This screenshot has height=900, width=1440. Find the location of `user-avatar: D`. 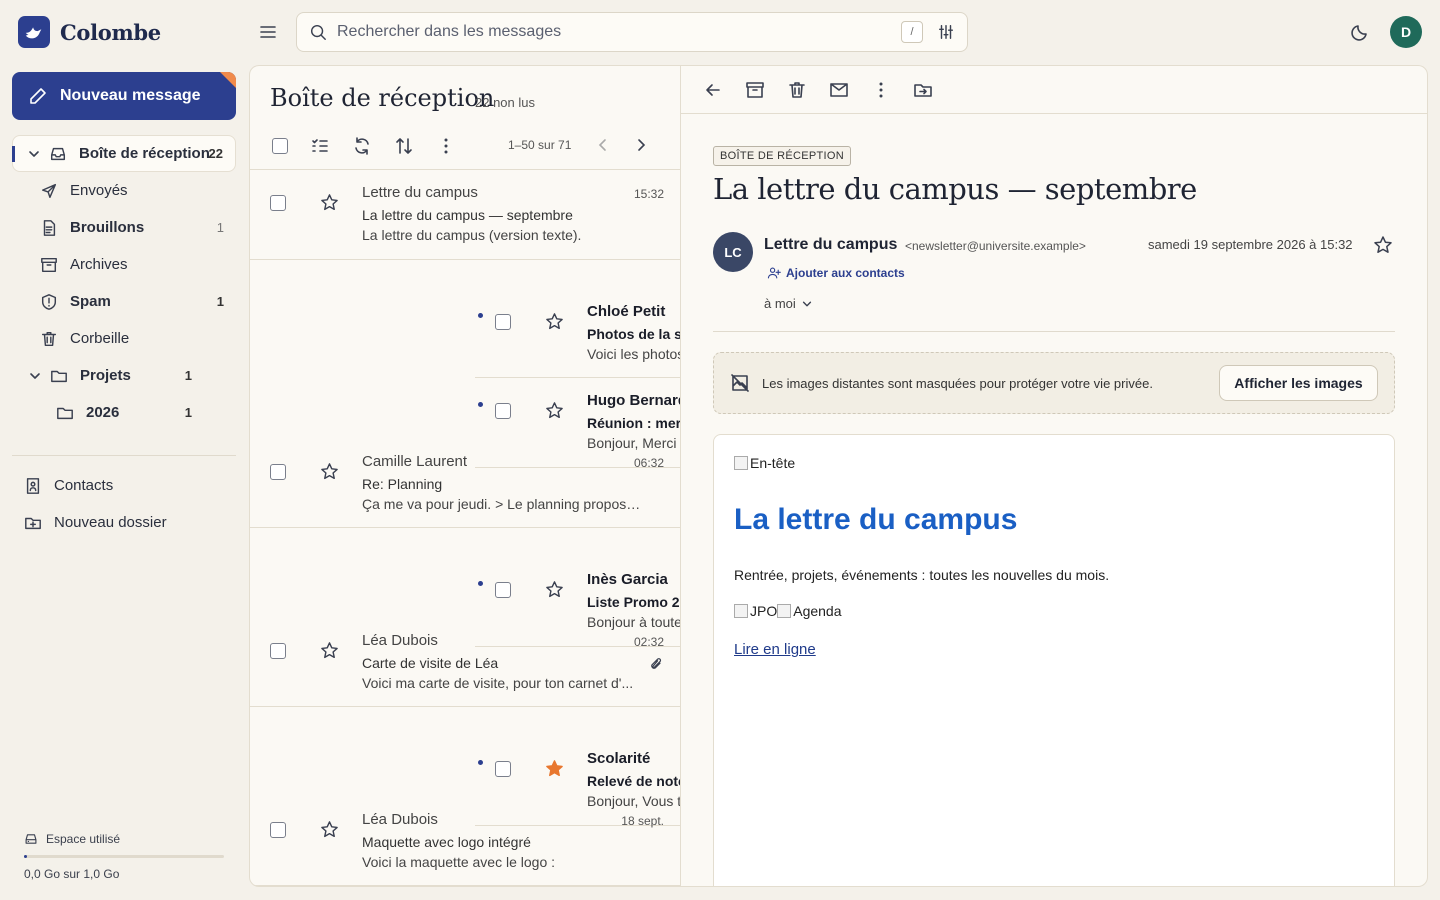

user-avatar: D is located at coordinates (1406, 32).